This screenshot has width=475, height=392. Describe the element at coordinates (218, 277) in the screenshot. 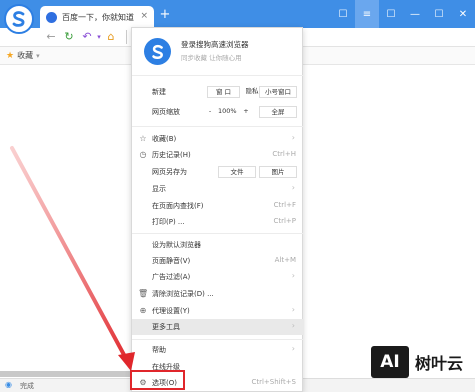

I see `menu-item-adblock: 广告过滤(A) ›` at that location.